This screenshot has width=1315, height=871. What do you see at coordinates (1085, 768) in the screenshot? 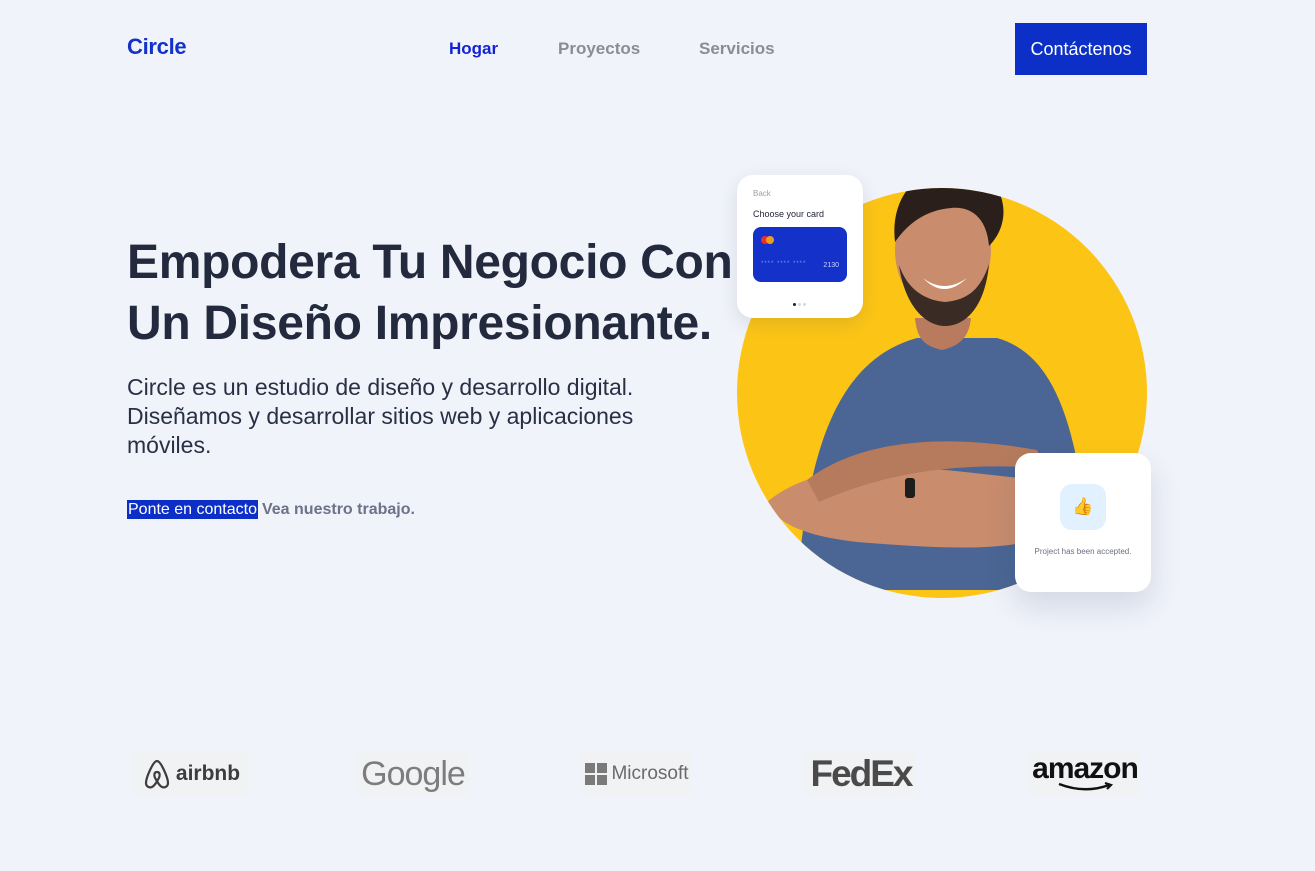
I see `amazon-wordmark: amazon` at bounding box center [1085, 768].